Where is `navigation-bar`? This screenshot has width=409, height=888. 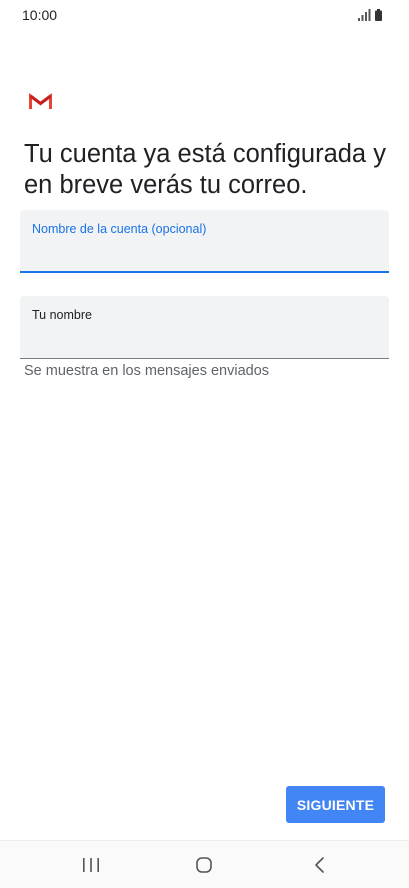
navigation-bar is located at coordinates (204, 864).